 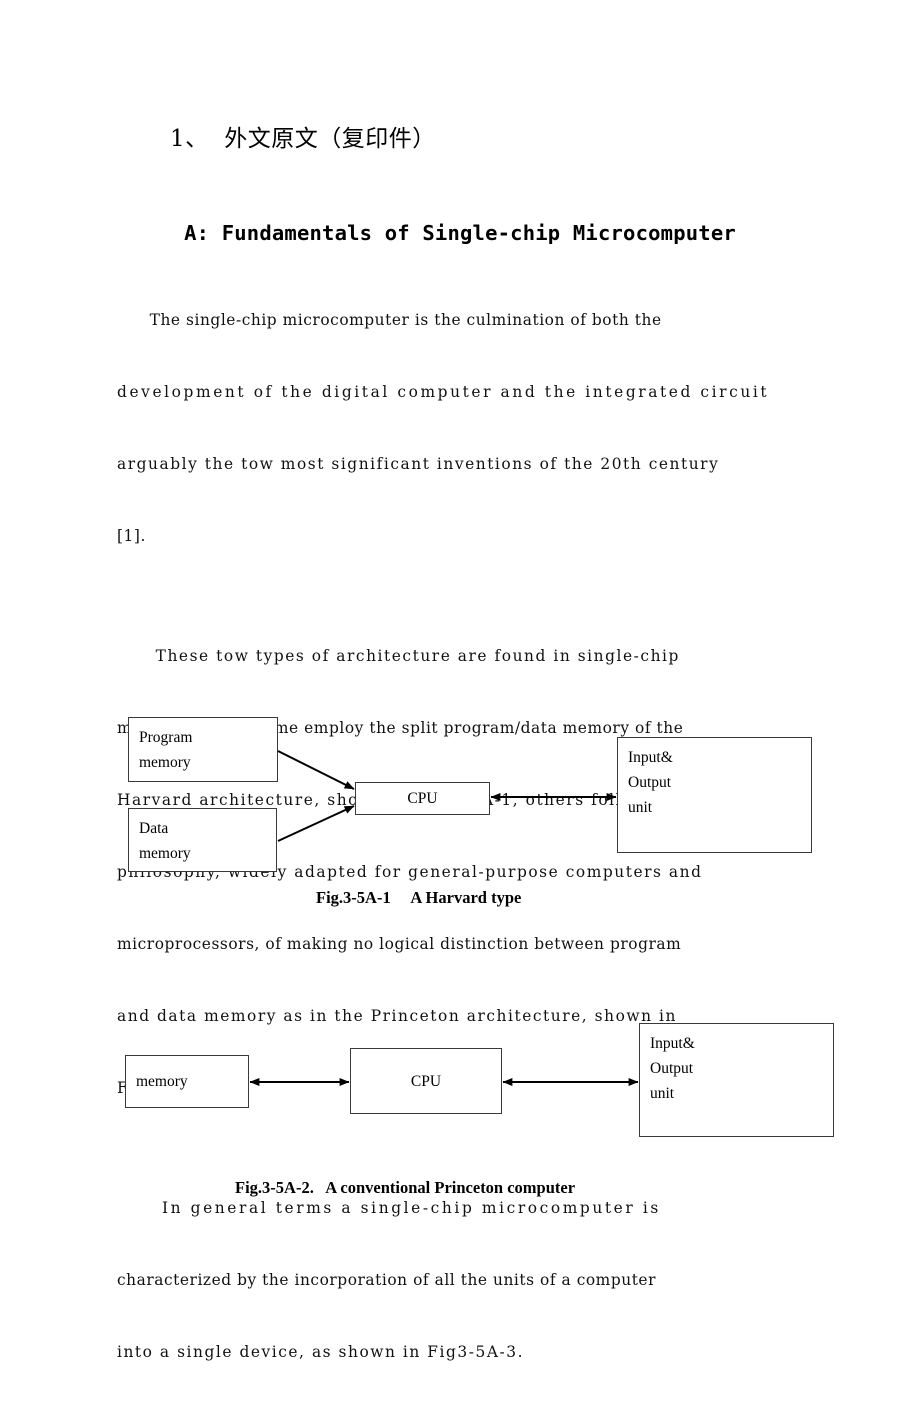 What do you see at coordinates (131, 536) in the screenshot?
I see `paragraph-1-line-4: [1].` at bounding box center [131, 536].